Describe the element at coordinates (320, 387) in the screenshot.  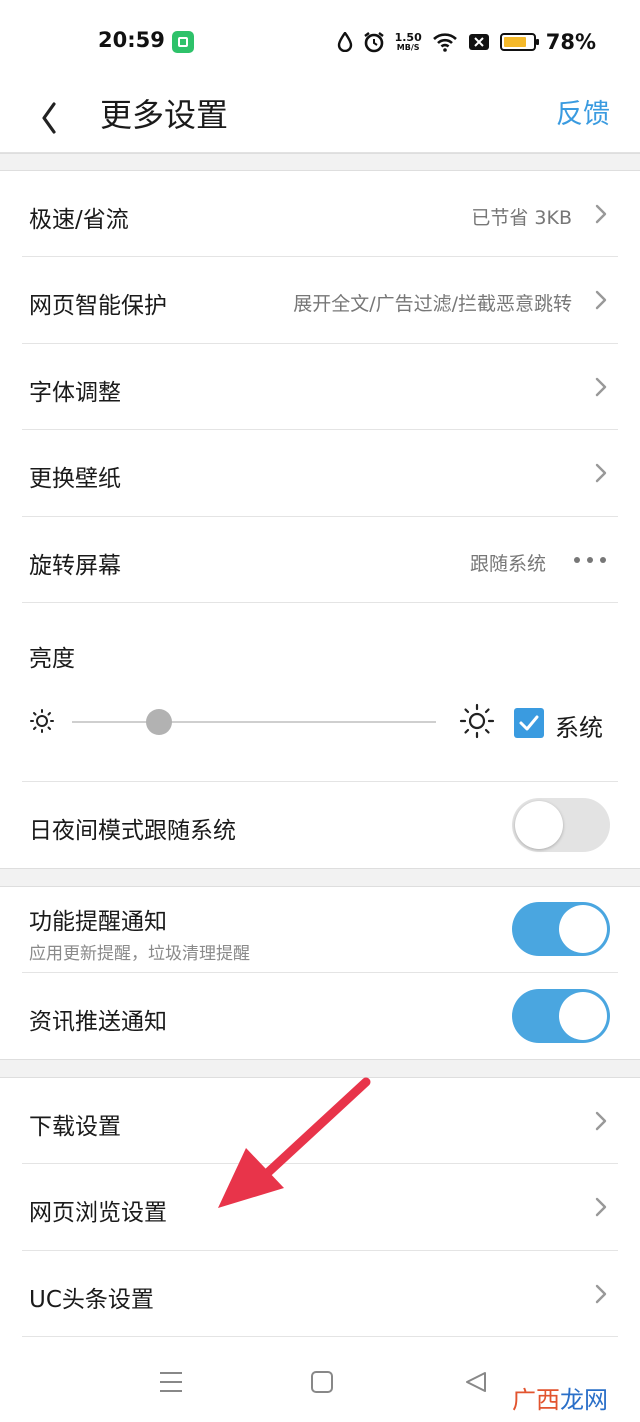
I see `row-font-adjust: 字体调整` at that location.